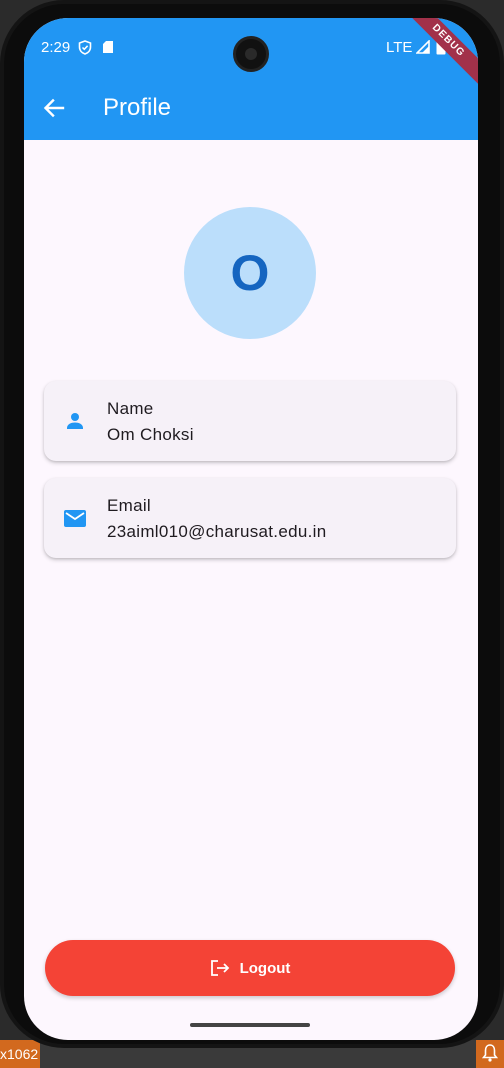 The width and height of the screenshot is (504, 1068). What do you see at coordinates (75, 421) in the screenshot?
I see `person-icon` at bounding box center [75, 421].